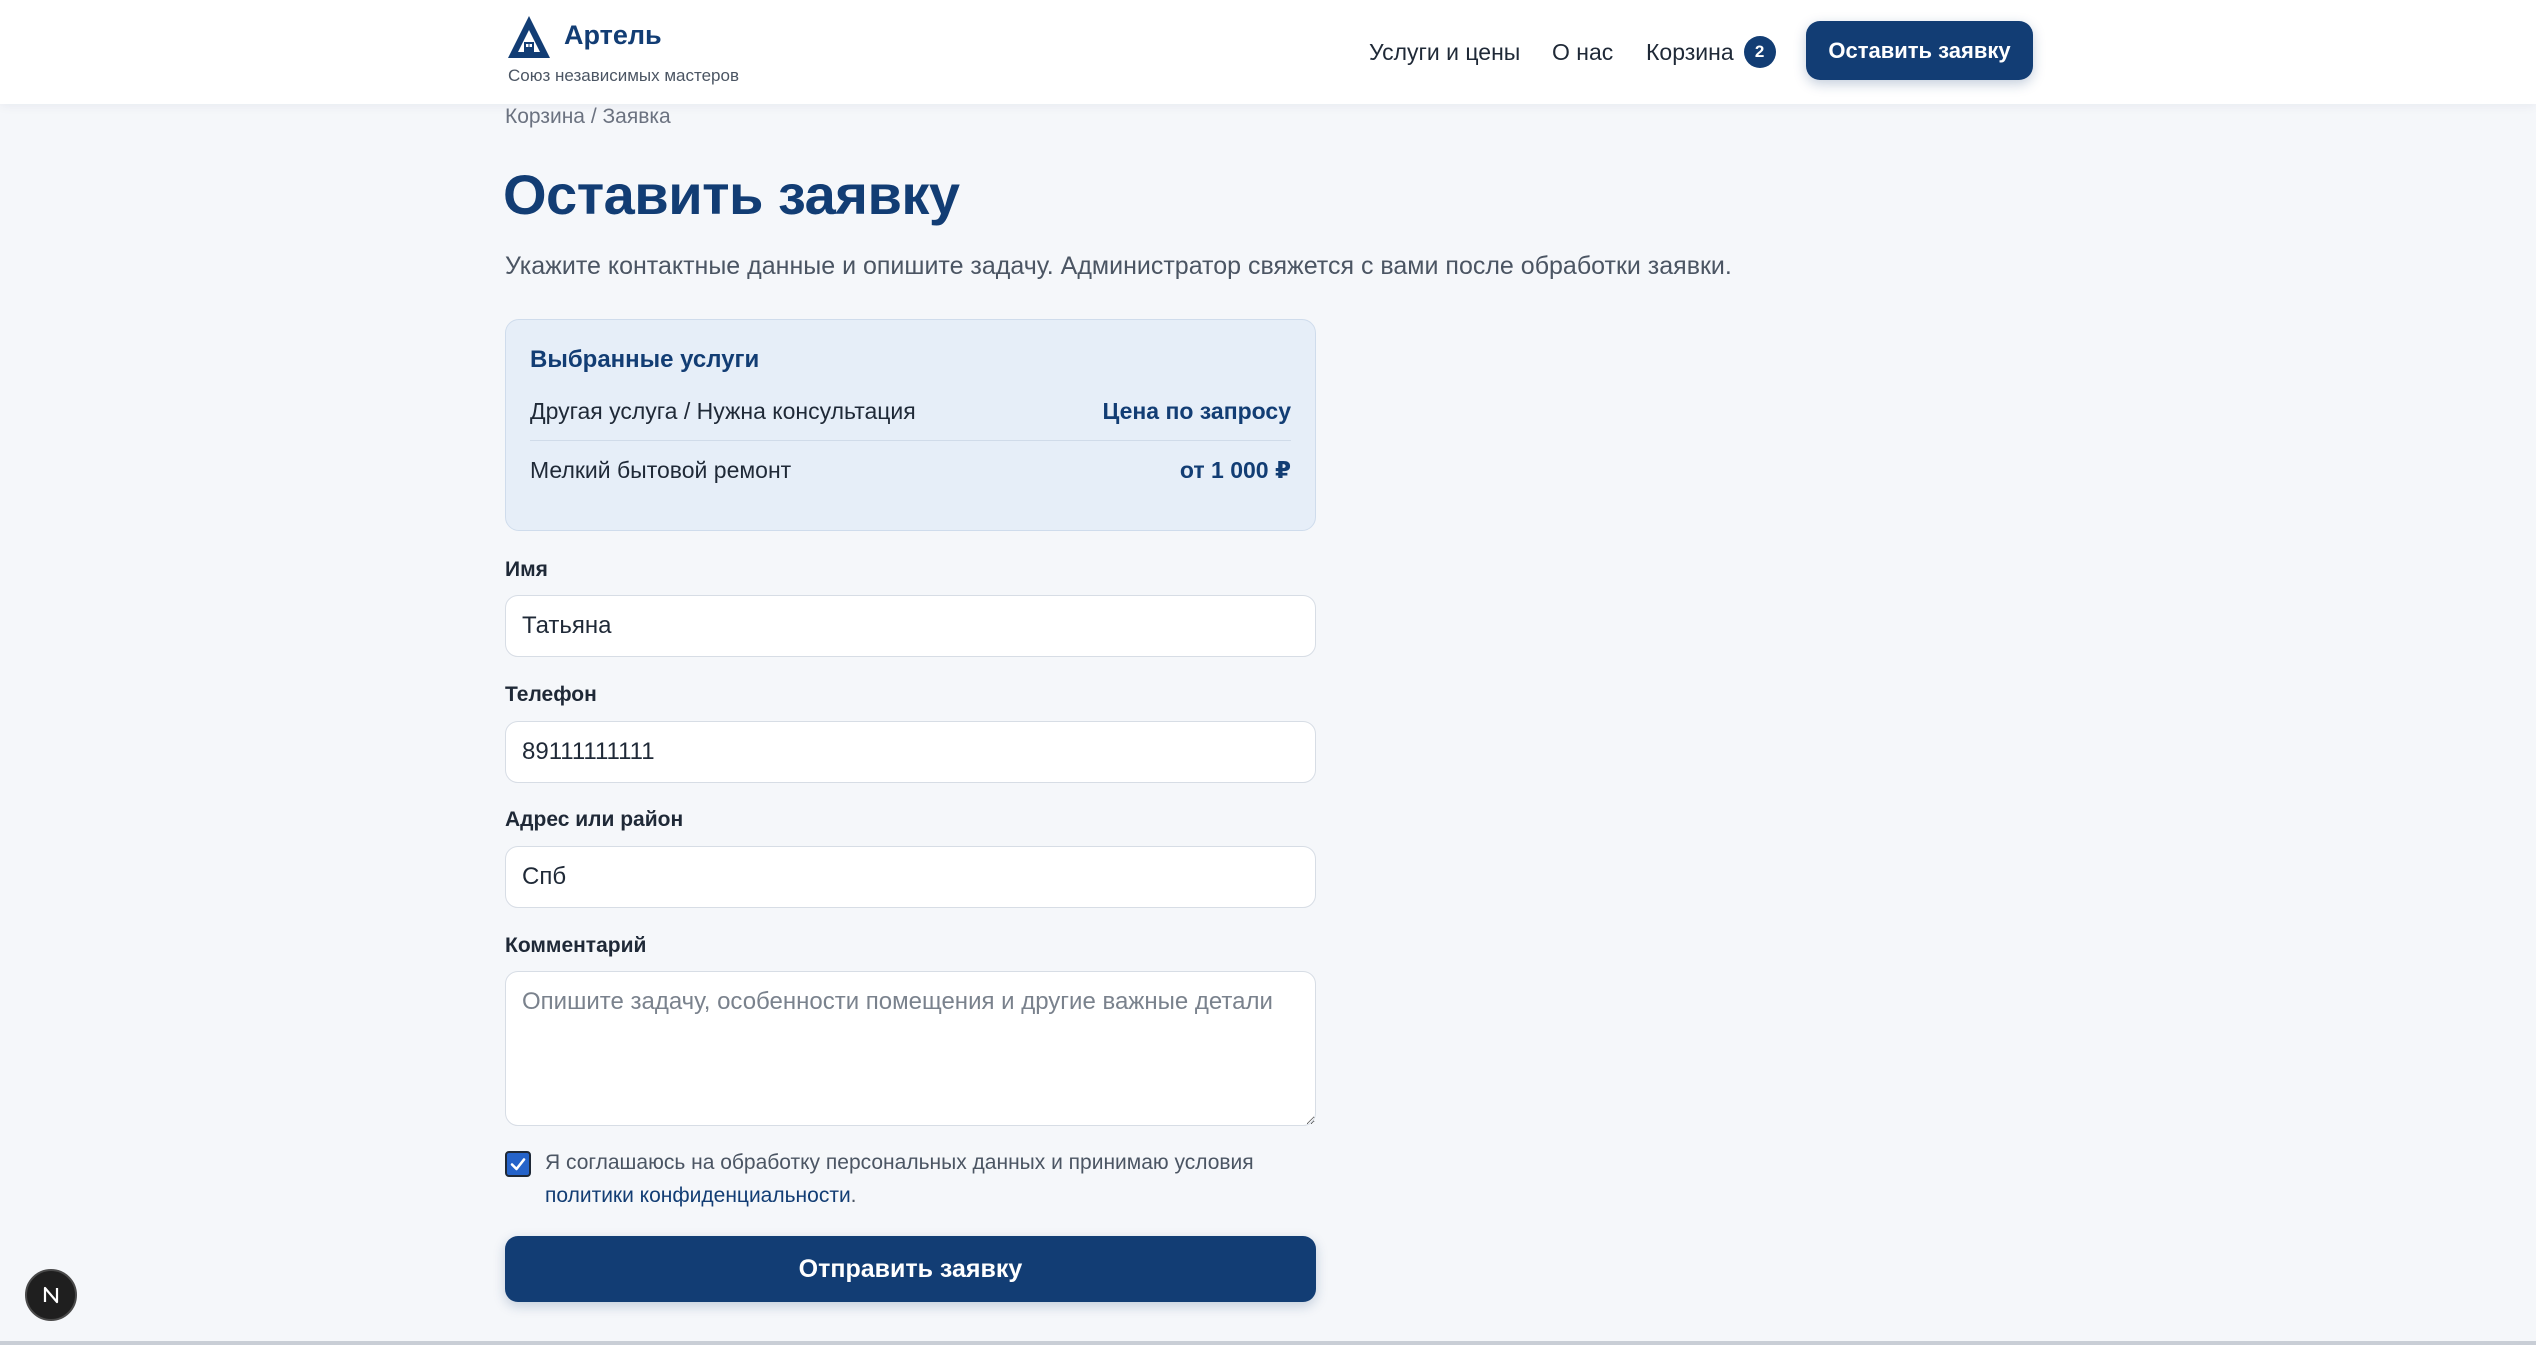  I want to click on nav-item-cart: Корзина 2, so click(1711, 52).